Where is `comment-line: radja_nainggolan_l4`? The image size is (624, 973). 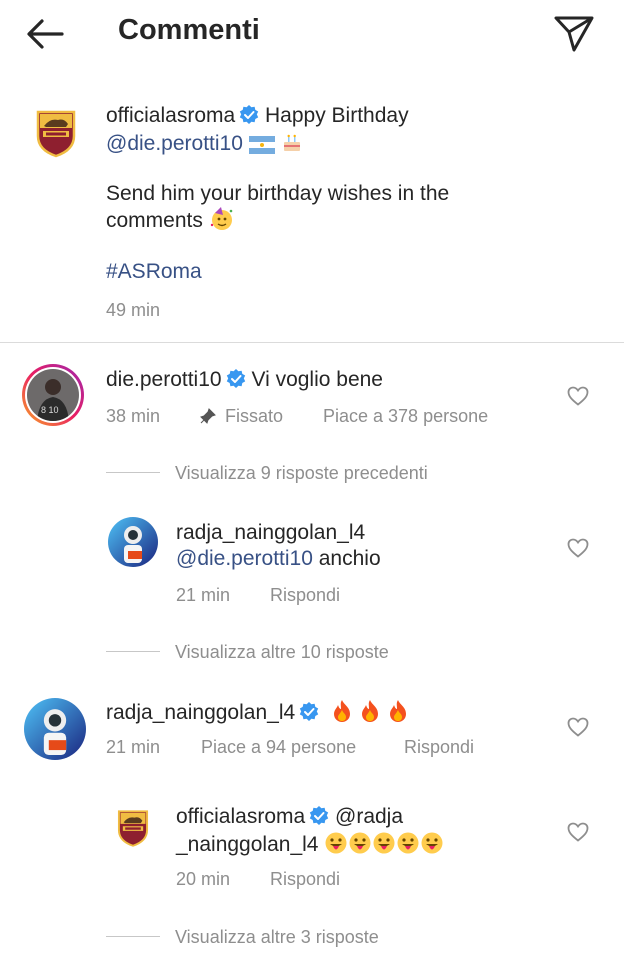
comment-line: radja_nainggolan_l4 is located at coordinates (257, 714).